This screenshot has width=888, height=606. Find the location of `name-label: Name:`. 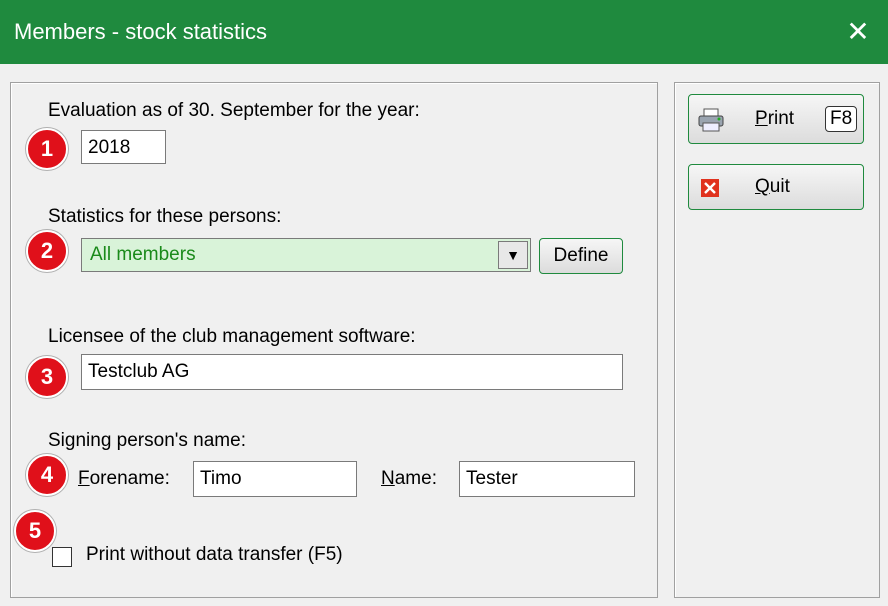

name-label: Name: is located at coordinates (409, 479).